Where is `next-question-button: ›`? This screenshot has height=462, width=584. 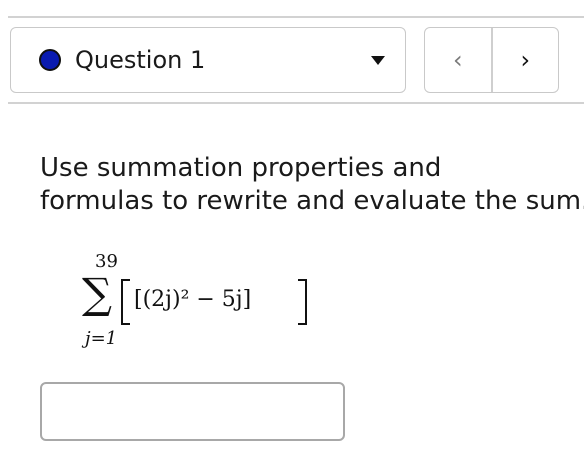 next-question-button: › is located at coordinates (526, 60).